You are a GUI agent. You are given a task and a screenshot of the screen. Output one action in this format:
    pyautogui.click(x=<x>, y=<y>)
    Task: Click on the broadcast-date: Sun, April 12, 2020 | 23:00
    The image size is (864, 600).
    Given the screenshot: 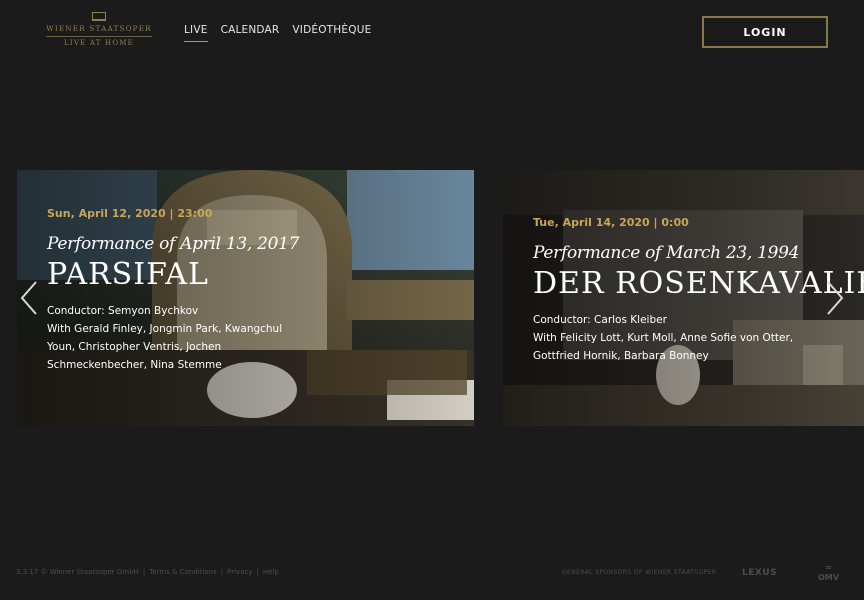 What is the action you would take?
    pyautogui.click(x=130, y=213)
    